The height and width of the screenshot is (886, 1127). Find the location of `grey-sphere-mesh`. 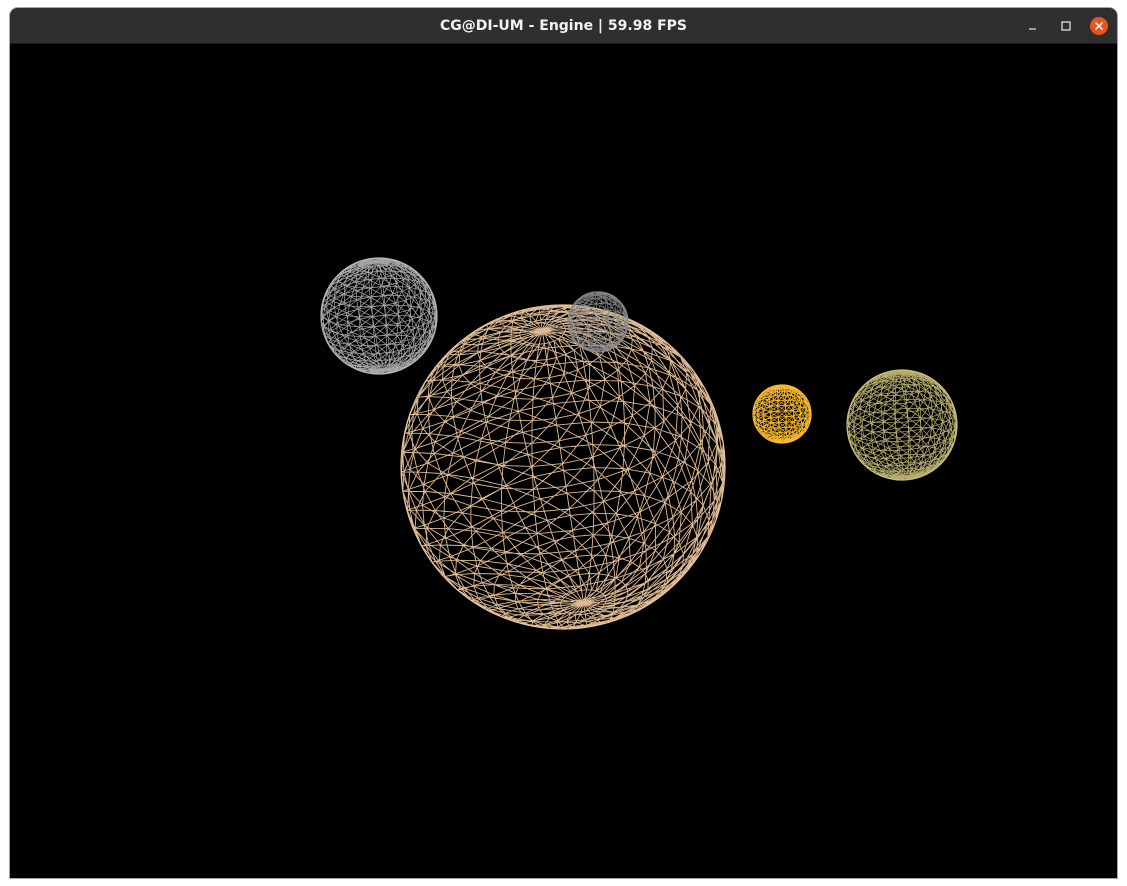

grey-sphere-mesh is located at coordinates (379, 316).